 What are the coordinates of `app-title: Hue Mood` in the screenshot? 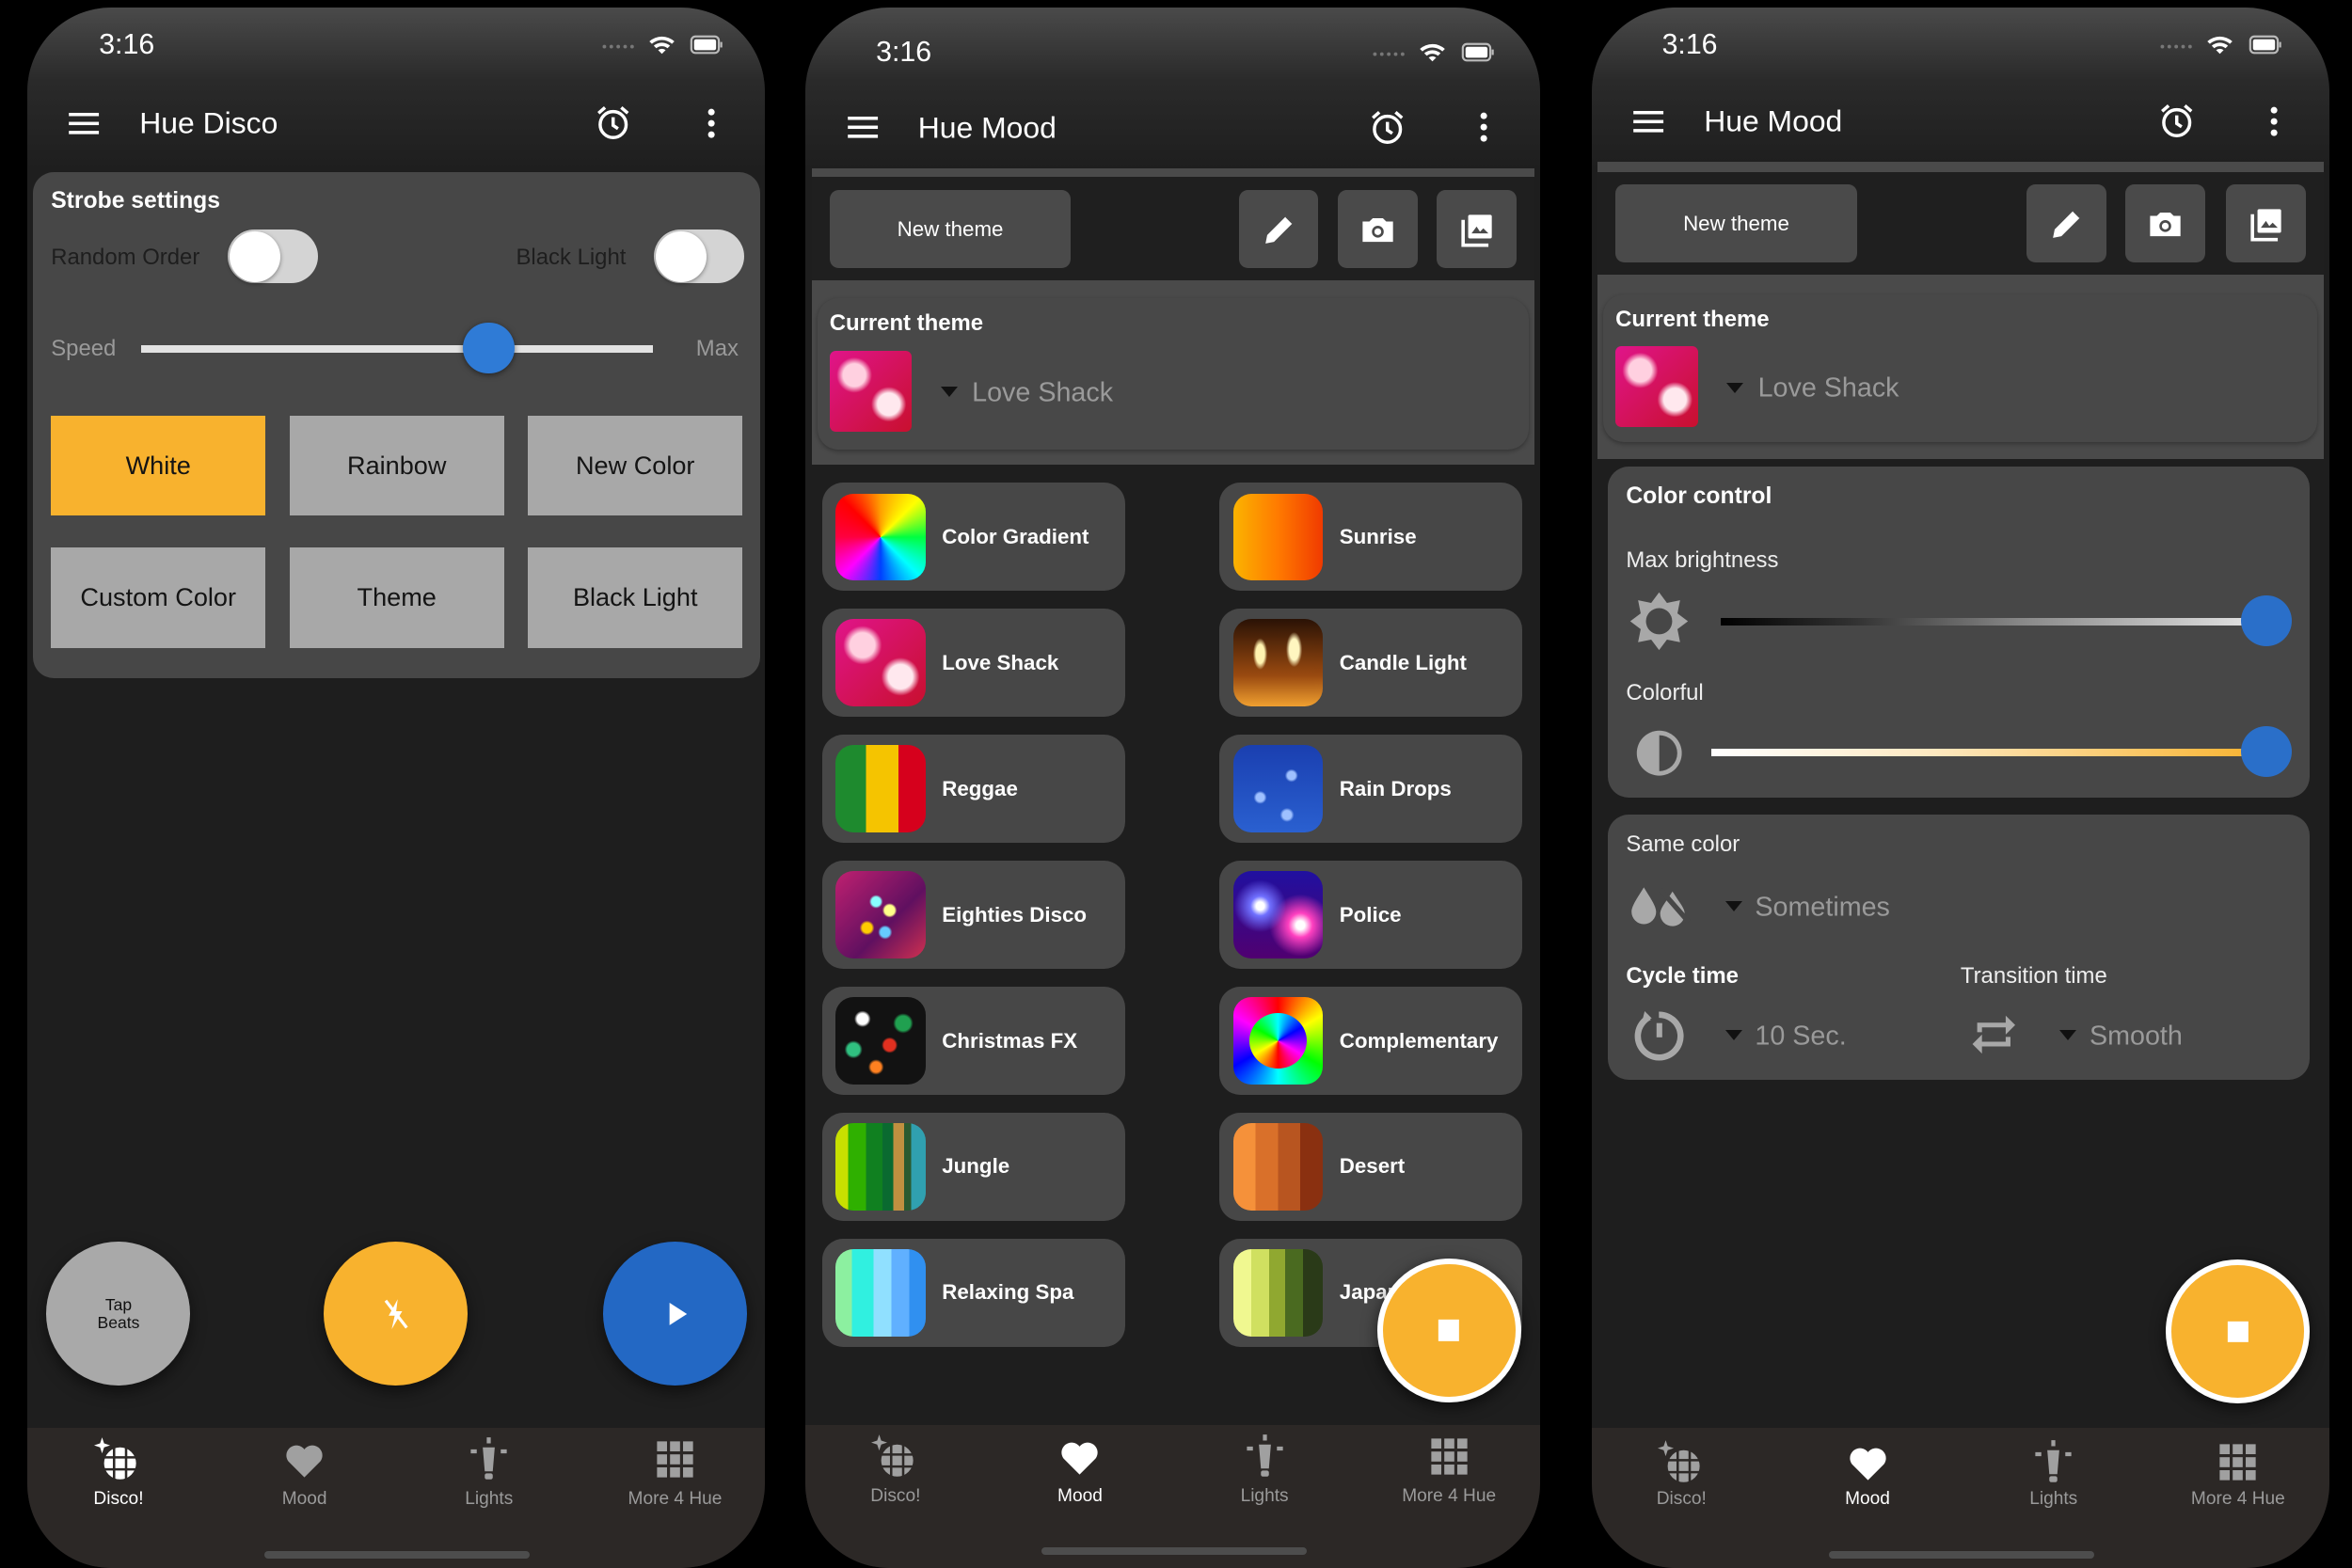 It's located at (1773, 121).